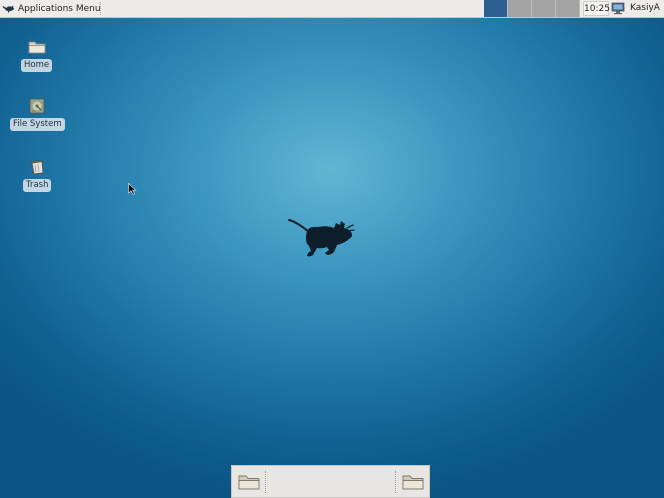 The height and width of the screenshot is (498, 664). I want to click on xfce-mouse-logo, so click(321, 238).